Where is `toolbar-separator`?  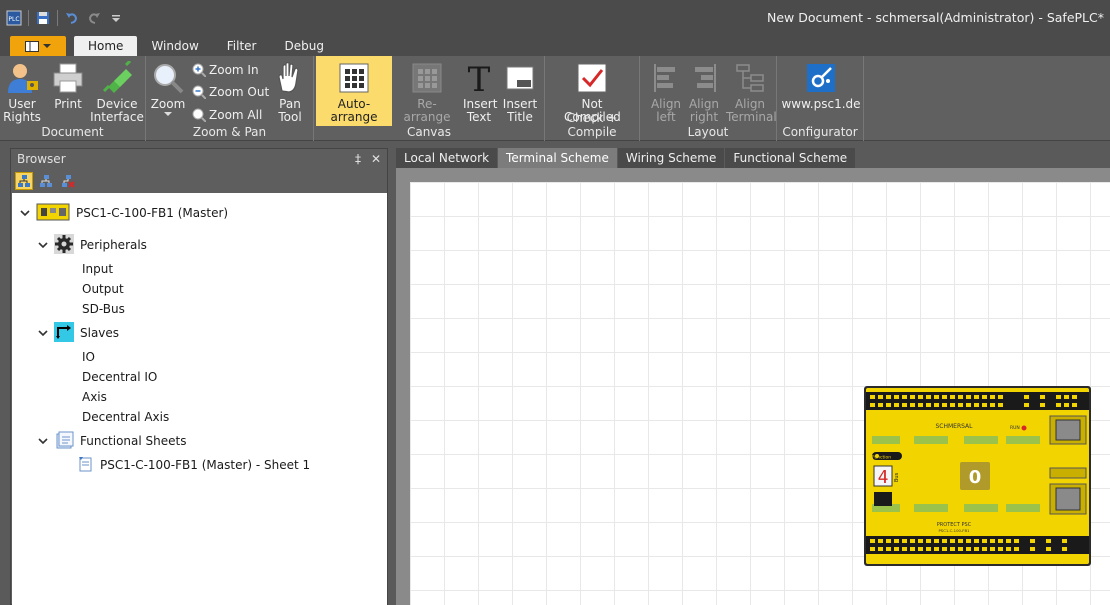 toolbar-separator is located at coordinates (57, 18).